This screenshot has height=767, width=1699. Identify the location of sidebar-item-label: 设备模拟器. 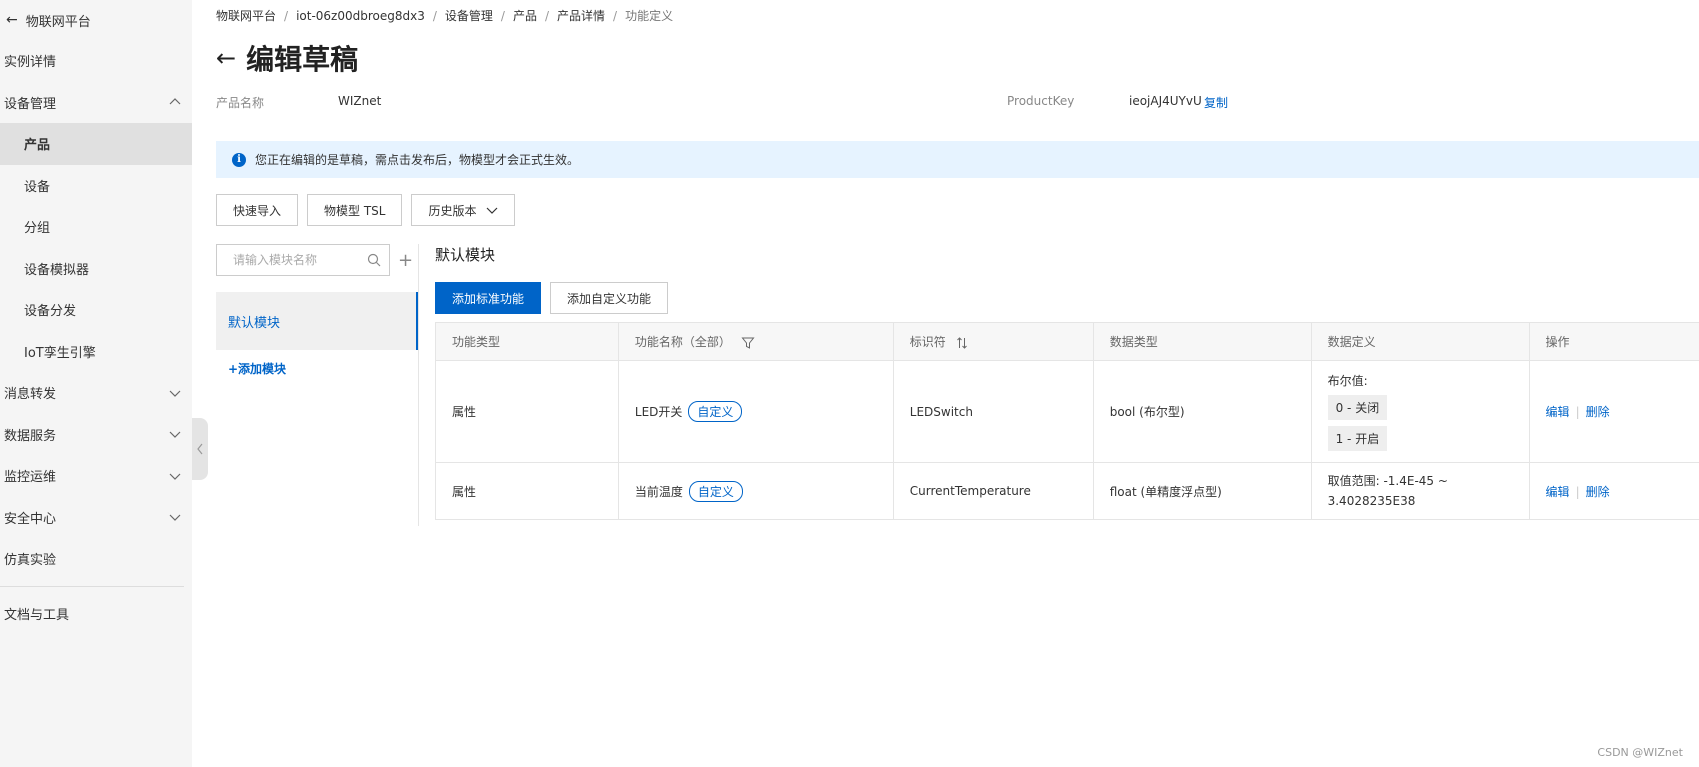
(57, 270).